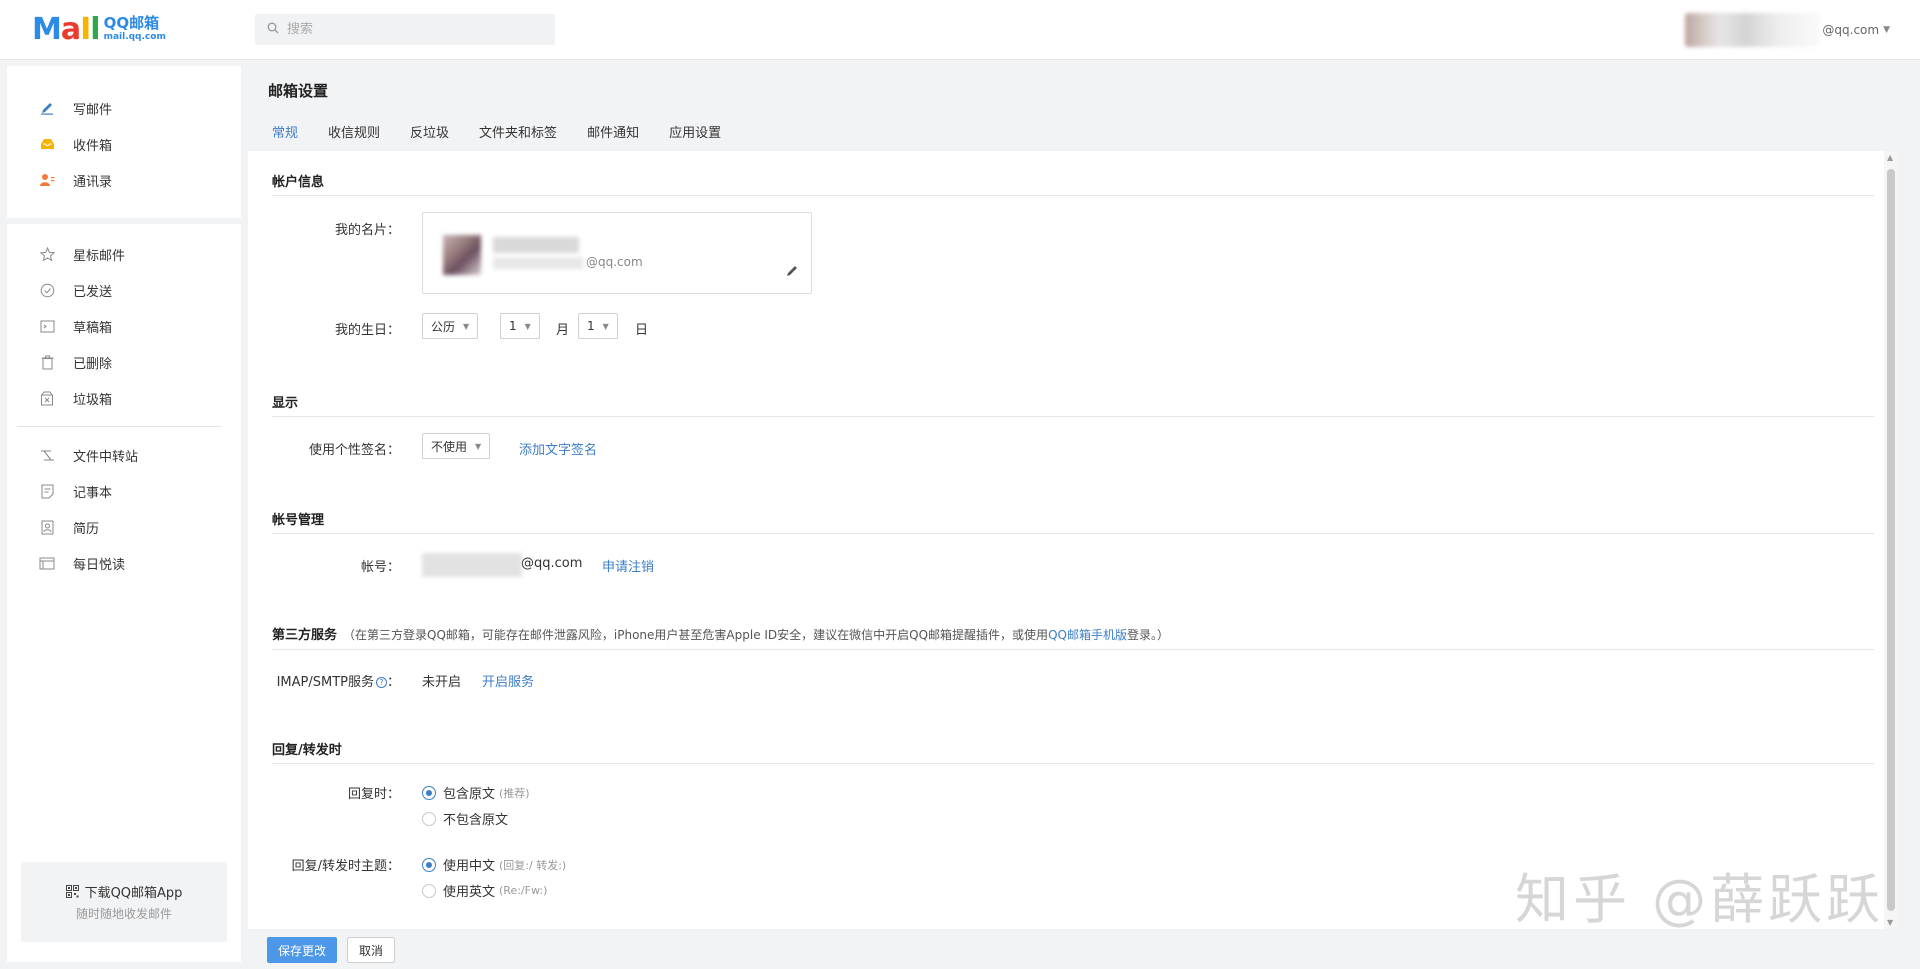  Describe the element at coordinates (538, 263) in the screenshot. I see `card-email-blurred` at that location.